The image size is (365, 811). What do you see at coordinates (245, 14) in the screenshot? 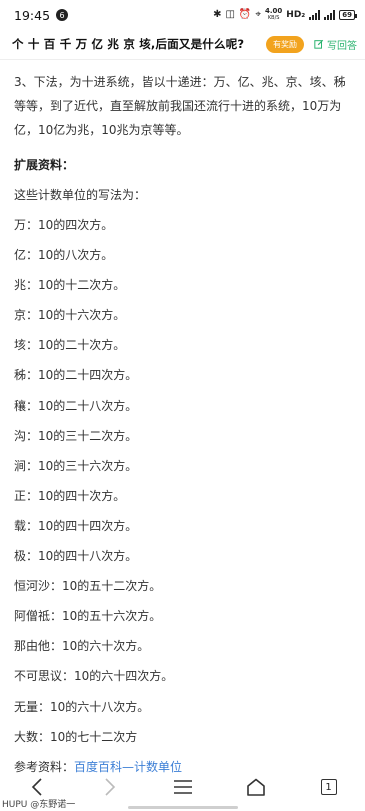
I see `alarm-icon: ⏰` at bounding box center [245, 14].